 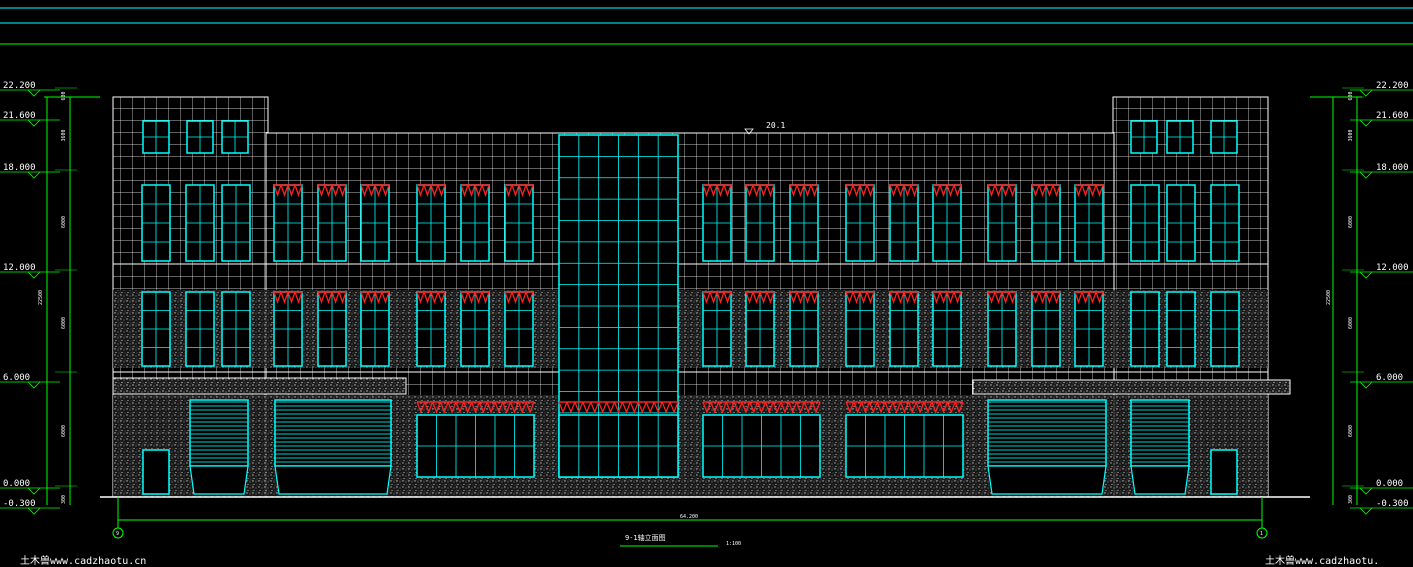 What do you see at coordinates (41, 297) in the screenshot?
I see `left-total-dim: 22500` at bounding box center [41, 297].